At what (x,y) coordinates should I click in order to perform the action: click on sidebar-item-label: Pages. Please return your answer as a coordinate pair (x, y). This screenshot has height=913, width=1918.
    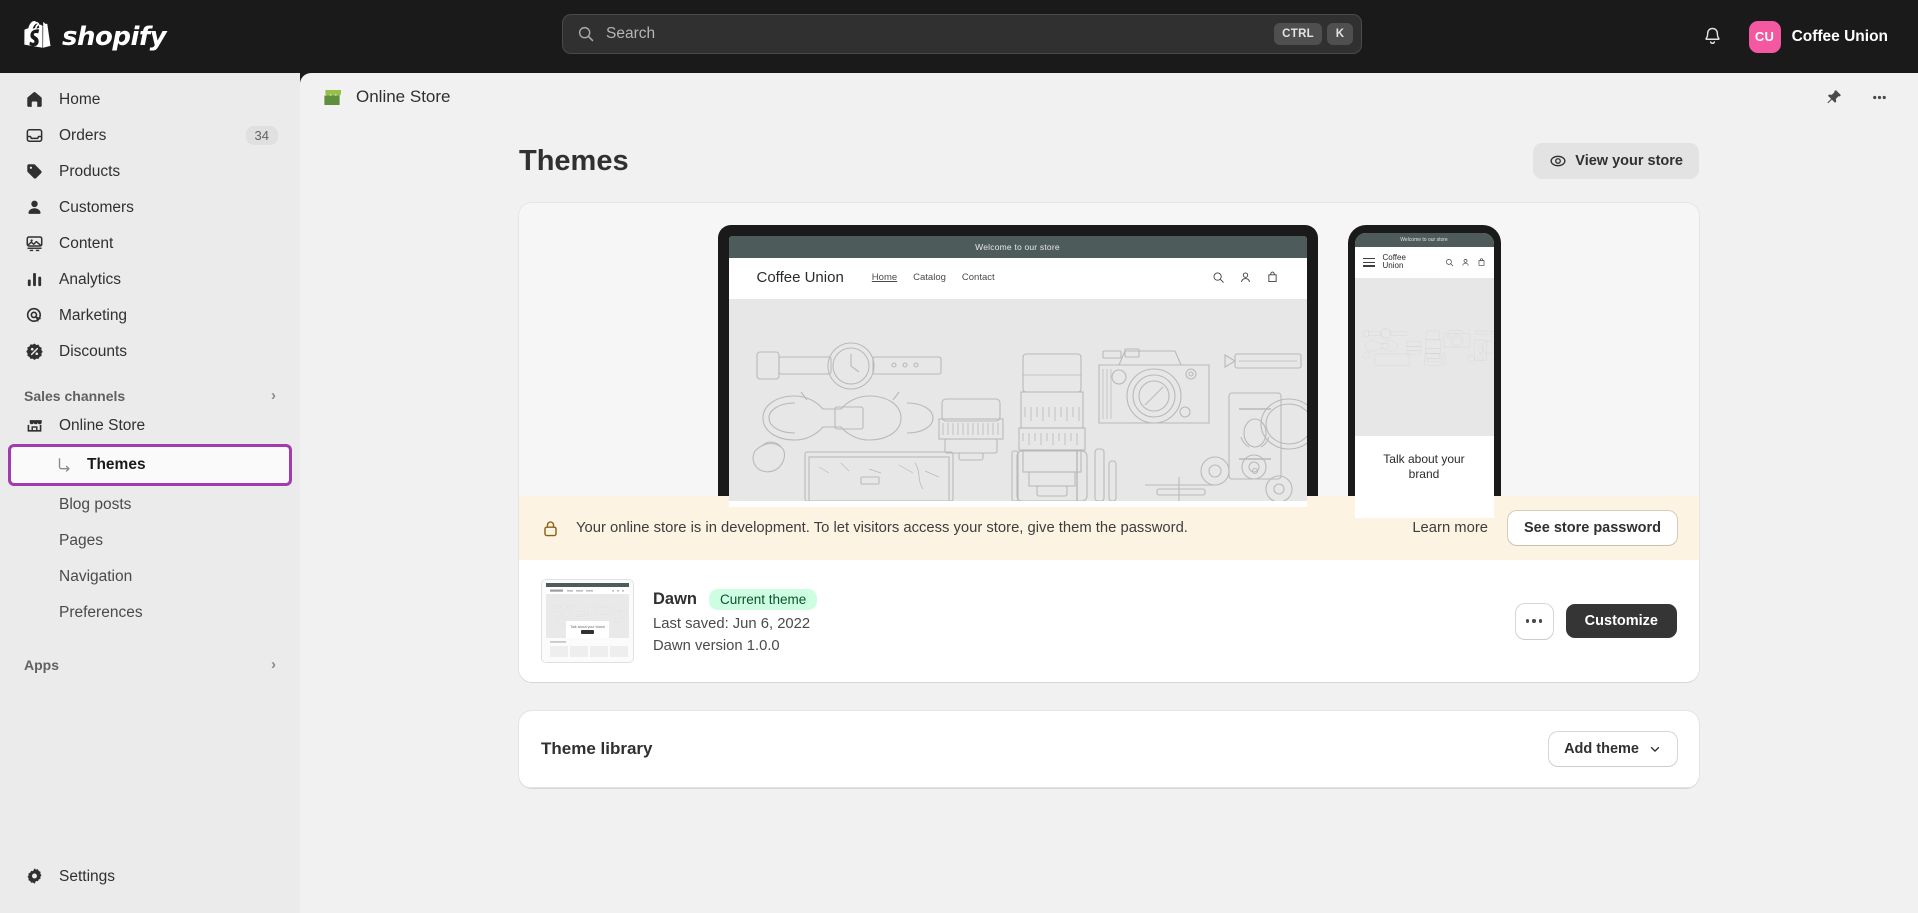
    Looking at the image, I should click on (81, 540).